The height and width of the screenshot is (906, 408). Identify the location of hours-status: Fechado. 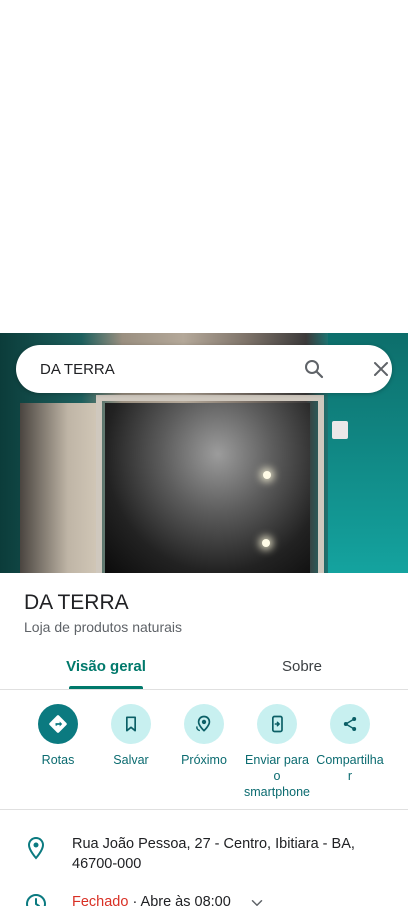
(100, 900).